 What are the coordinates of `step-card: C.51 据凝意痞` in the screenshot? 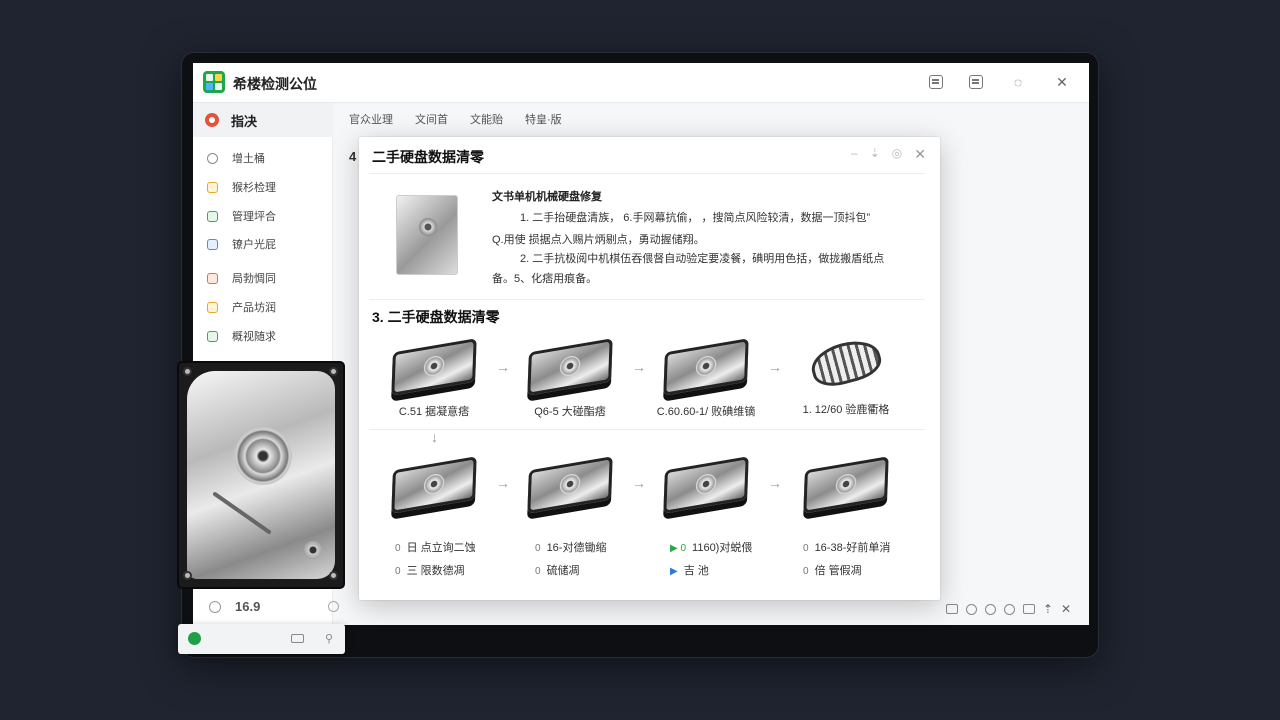 It's located at (434, 378).